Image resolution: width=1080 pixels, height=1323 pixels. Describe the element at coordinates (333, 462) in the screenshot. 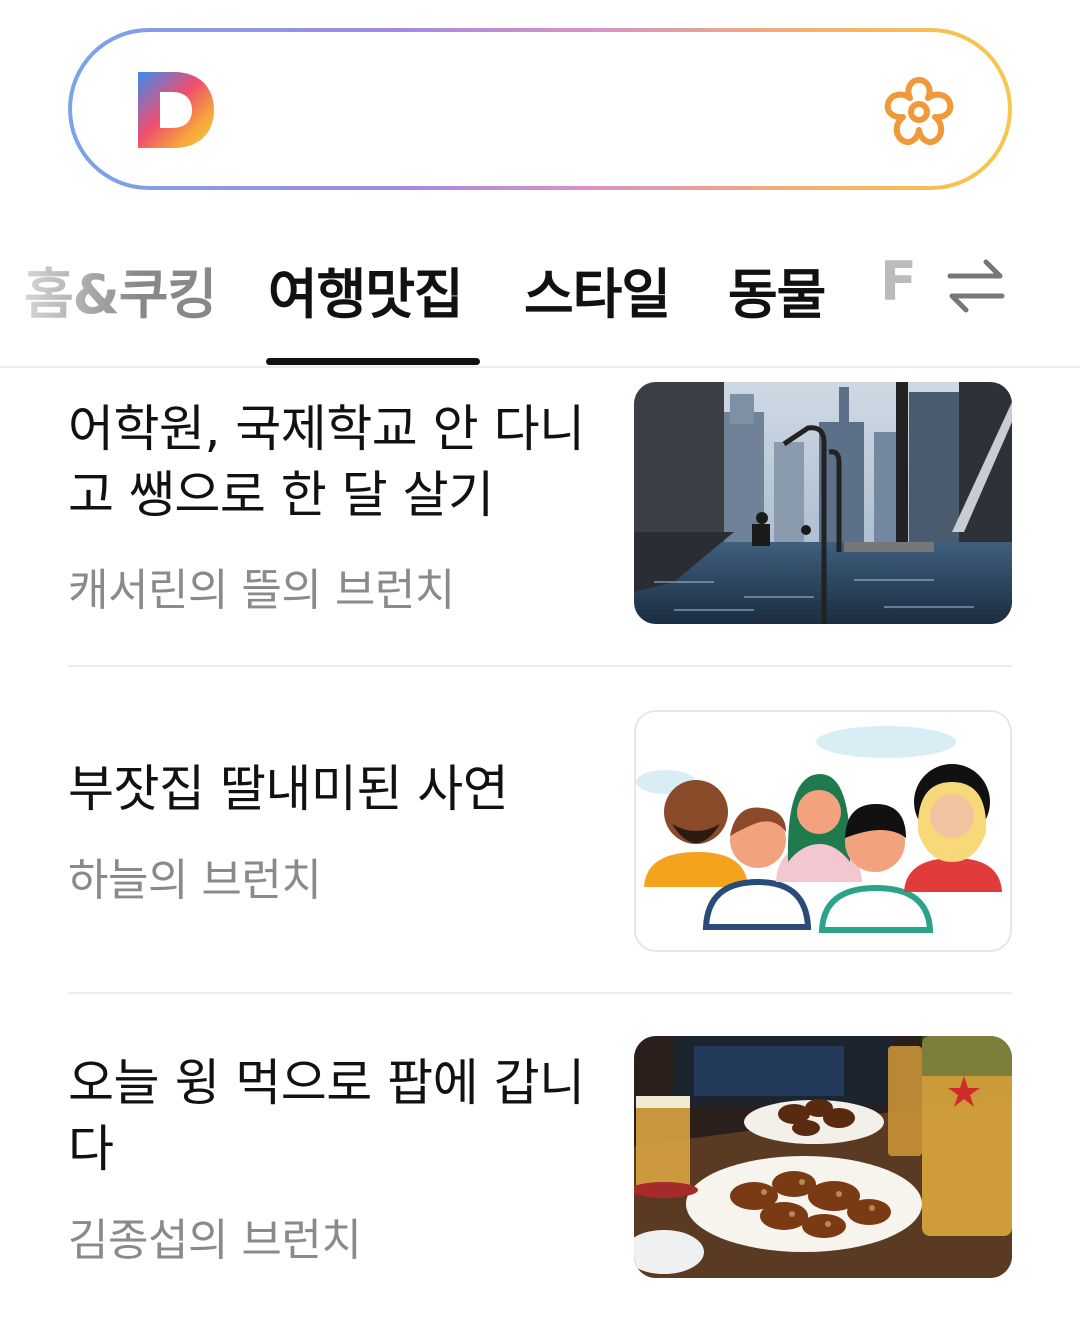

I see `article-title: 어학원, 국제학교 안 다니고 쌩으로 한 달 살기` at that location.